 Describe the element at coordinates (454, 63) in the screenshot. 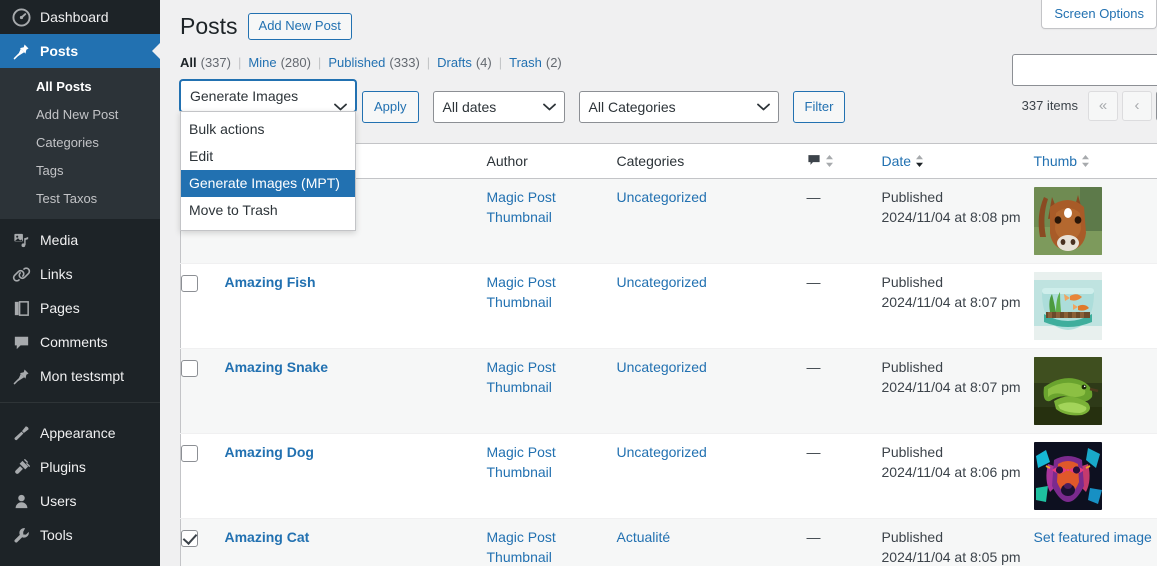

I see `view-drafts-link: Drafts` at that location.